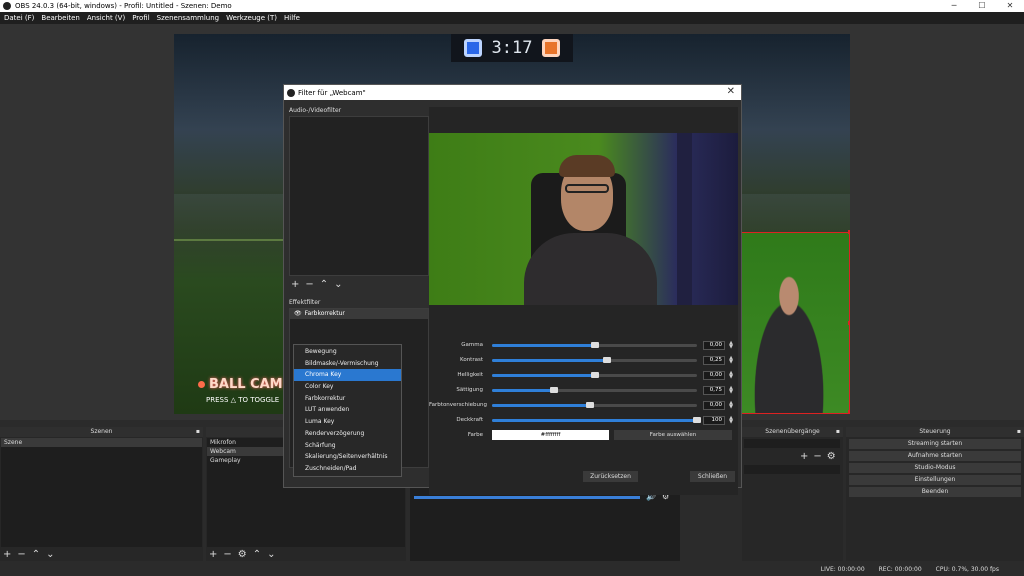  What do you see at coordinates (610, 476) in the screenshot?
I see `reset-button: Zurücksetzen` at bounding box center [610, 476].